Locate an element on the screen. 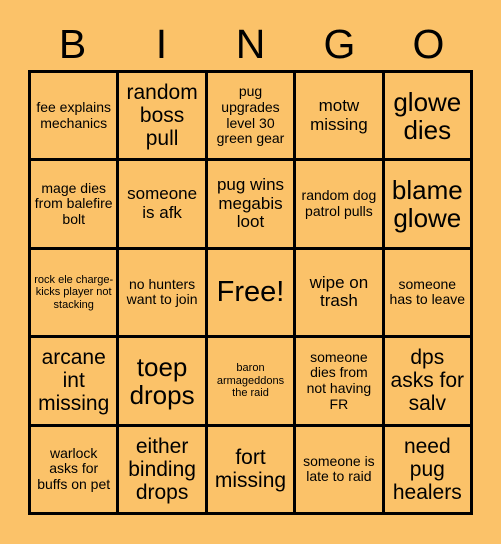  bingo-cell-r2c5: blame glowe is located at coordinates (428, 205).